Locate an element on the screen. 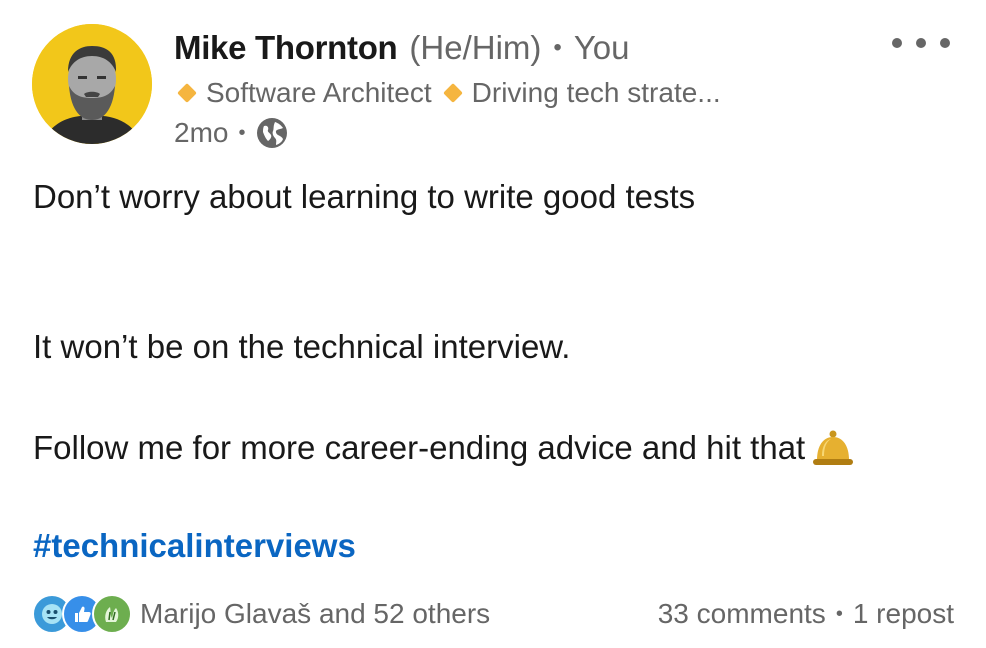 This screenshot has height=648, width=986. bell-icon is located at coordinates (833, 448).